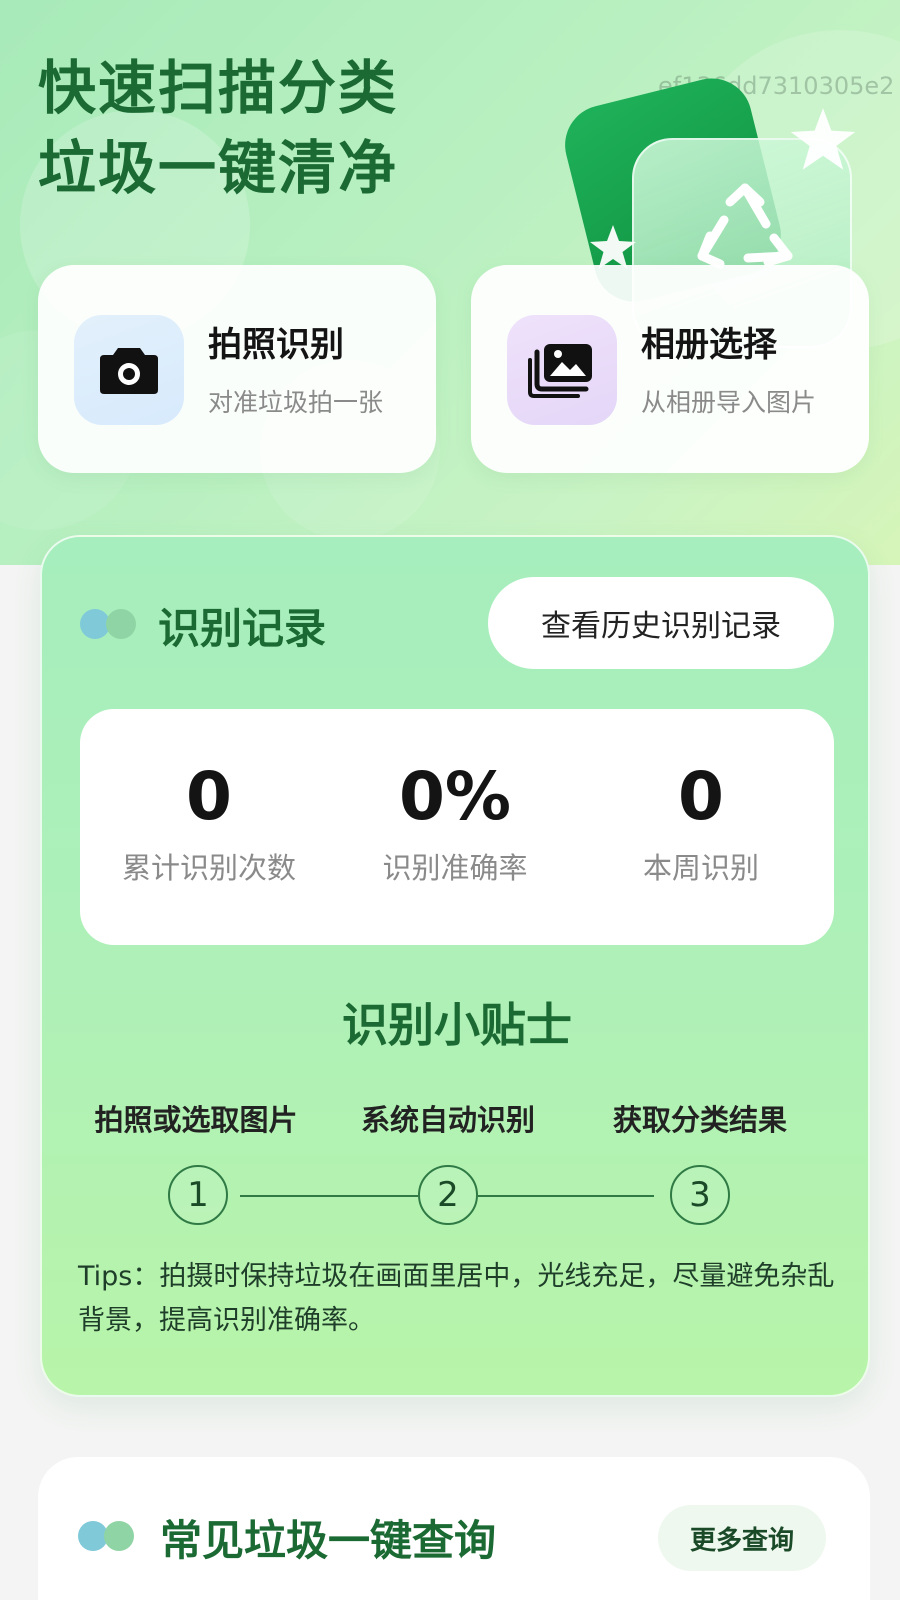 The image size is (900, 1600). What do you see at coordinates (237, 369) in the screenshot?
I see `take-photo-card: 拍照识别 对准垃圾拍一张` at bounding box center [237, 369].